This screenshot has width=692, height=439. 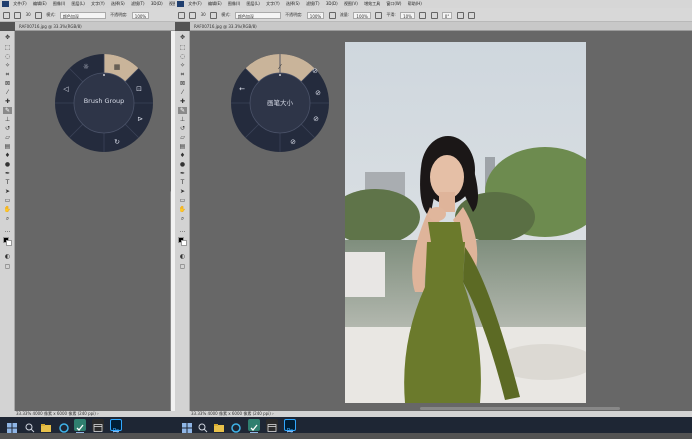 I want to click on pressure-size-icon, so click(x=460, y=15).